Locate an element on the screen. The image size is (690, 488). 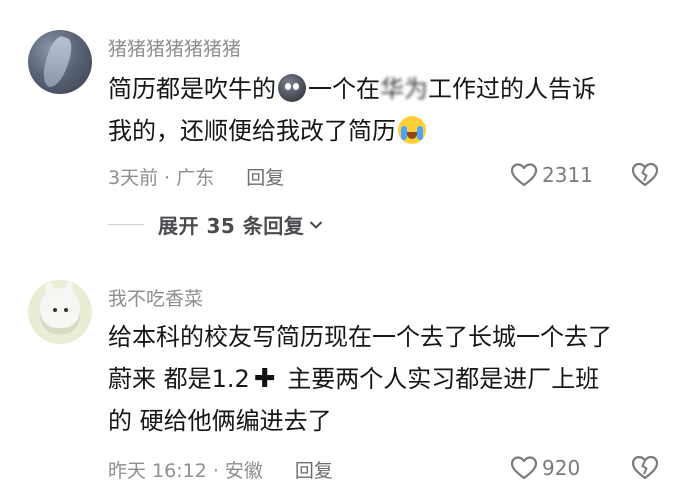
comment-text-part: 一个在 is located at coordinates (344, 89).